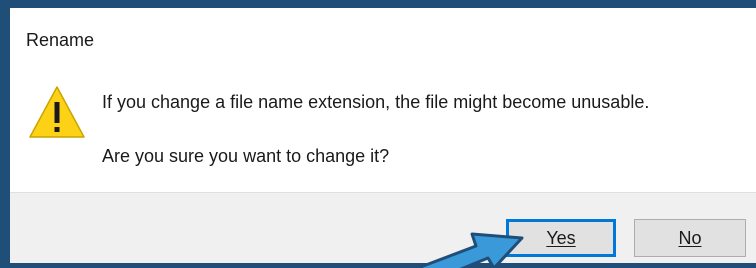 The image size is (756, 268). Describe the element at coordinates (470, 250) in the screenshot. I see `pointer-arrow-icon` at that location.